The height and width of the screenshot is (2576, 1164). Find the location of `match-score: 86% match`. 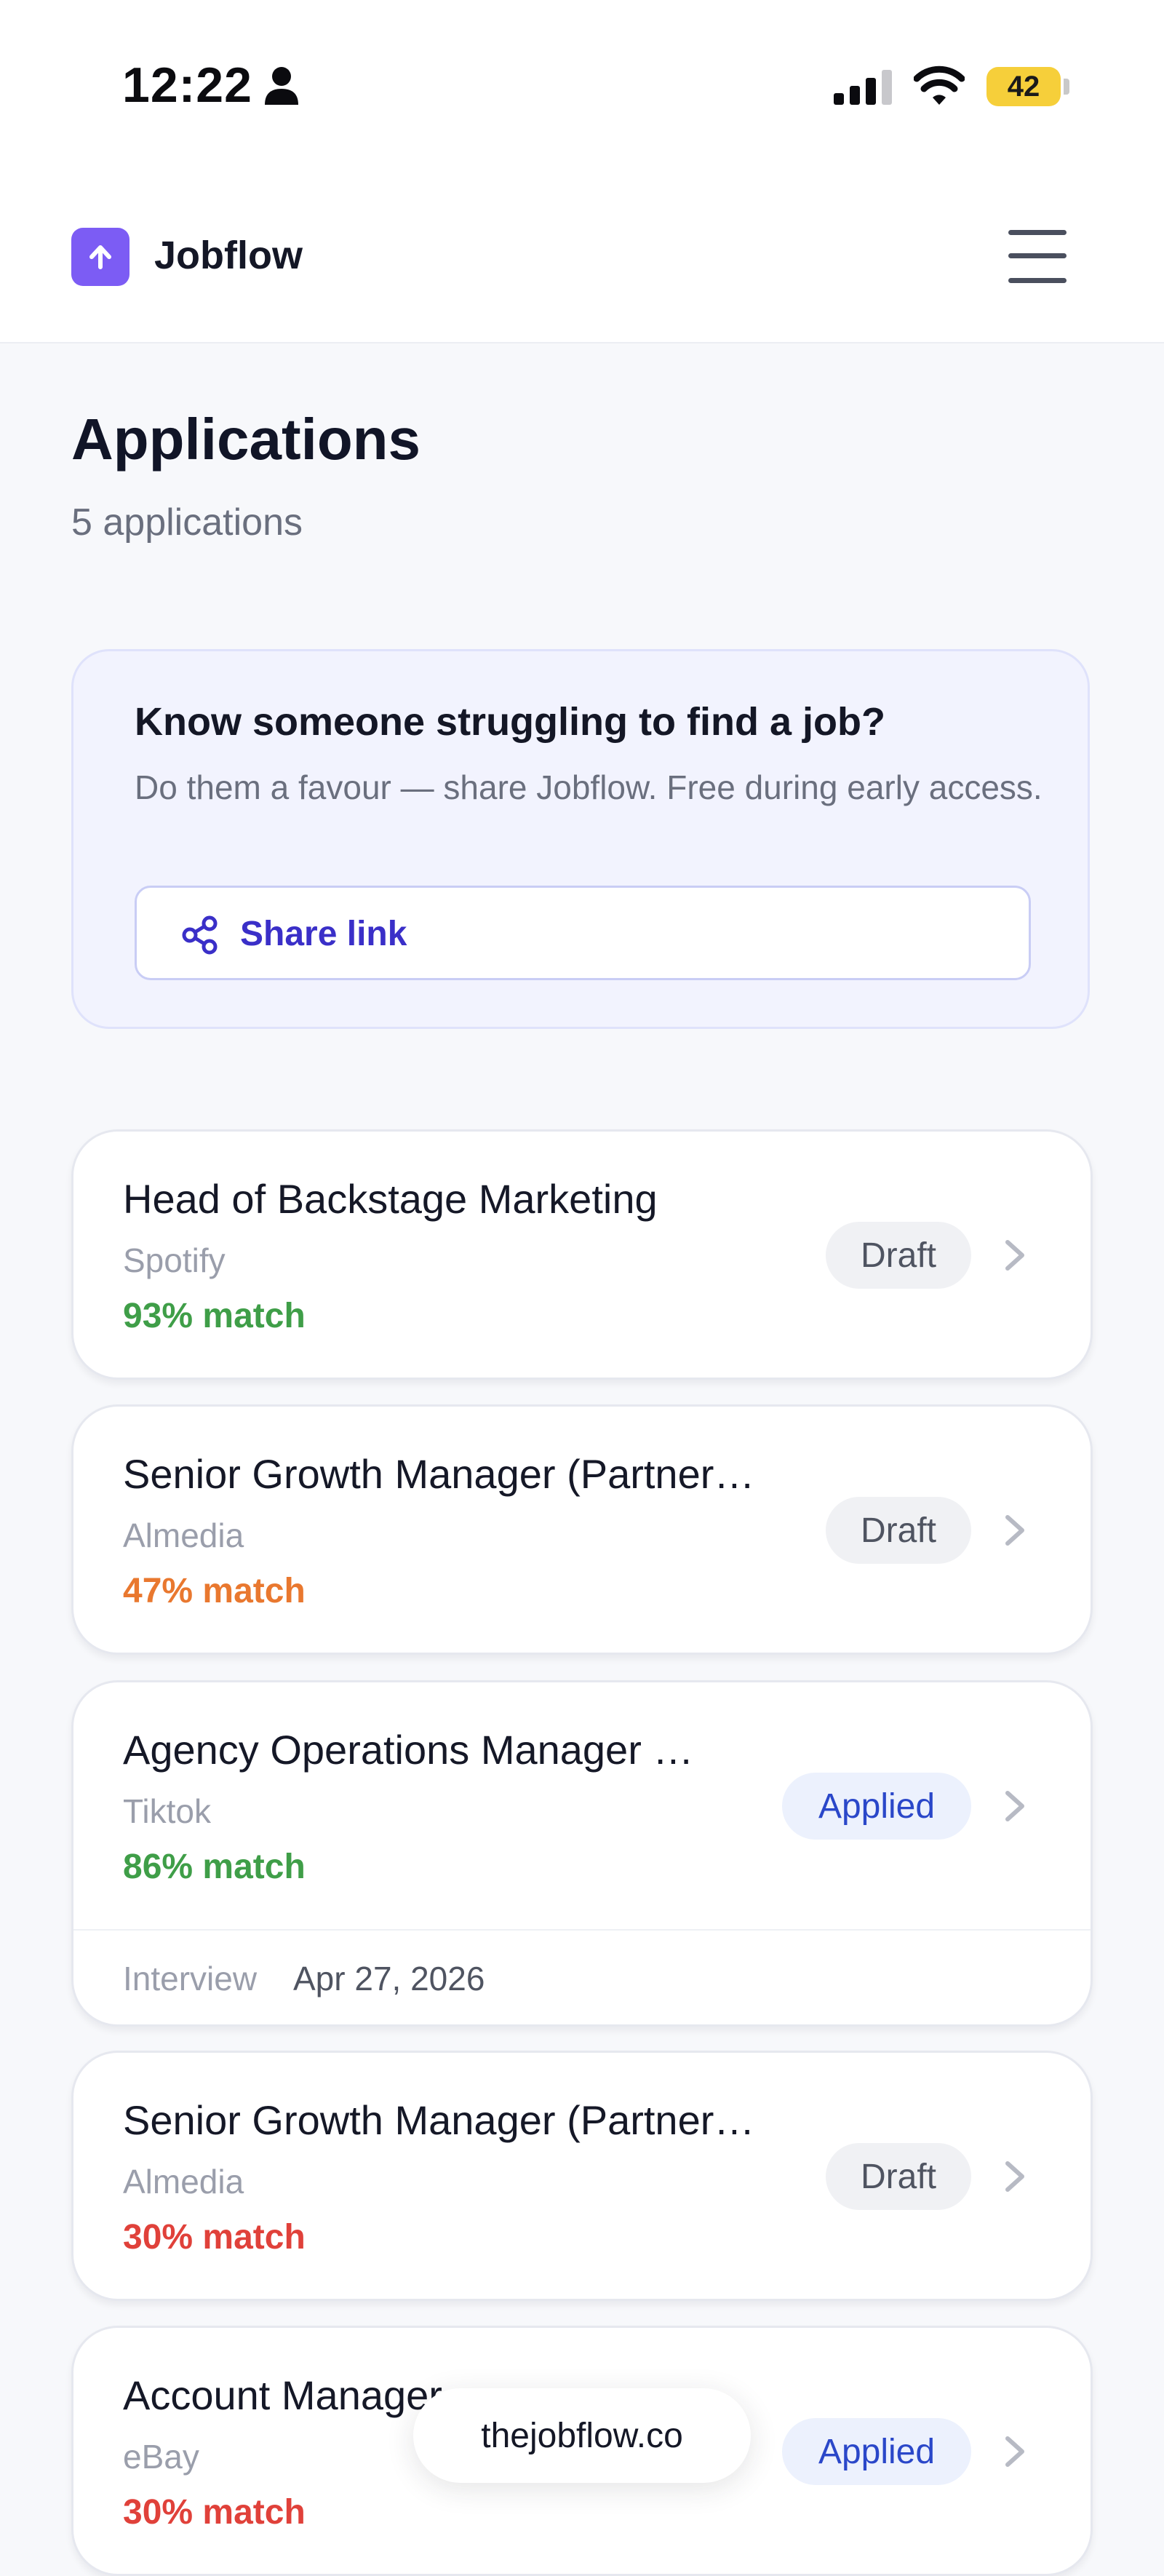

match-score: 86% match is located at coordinates (214, 1867).